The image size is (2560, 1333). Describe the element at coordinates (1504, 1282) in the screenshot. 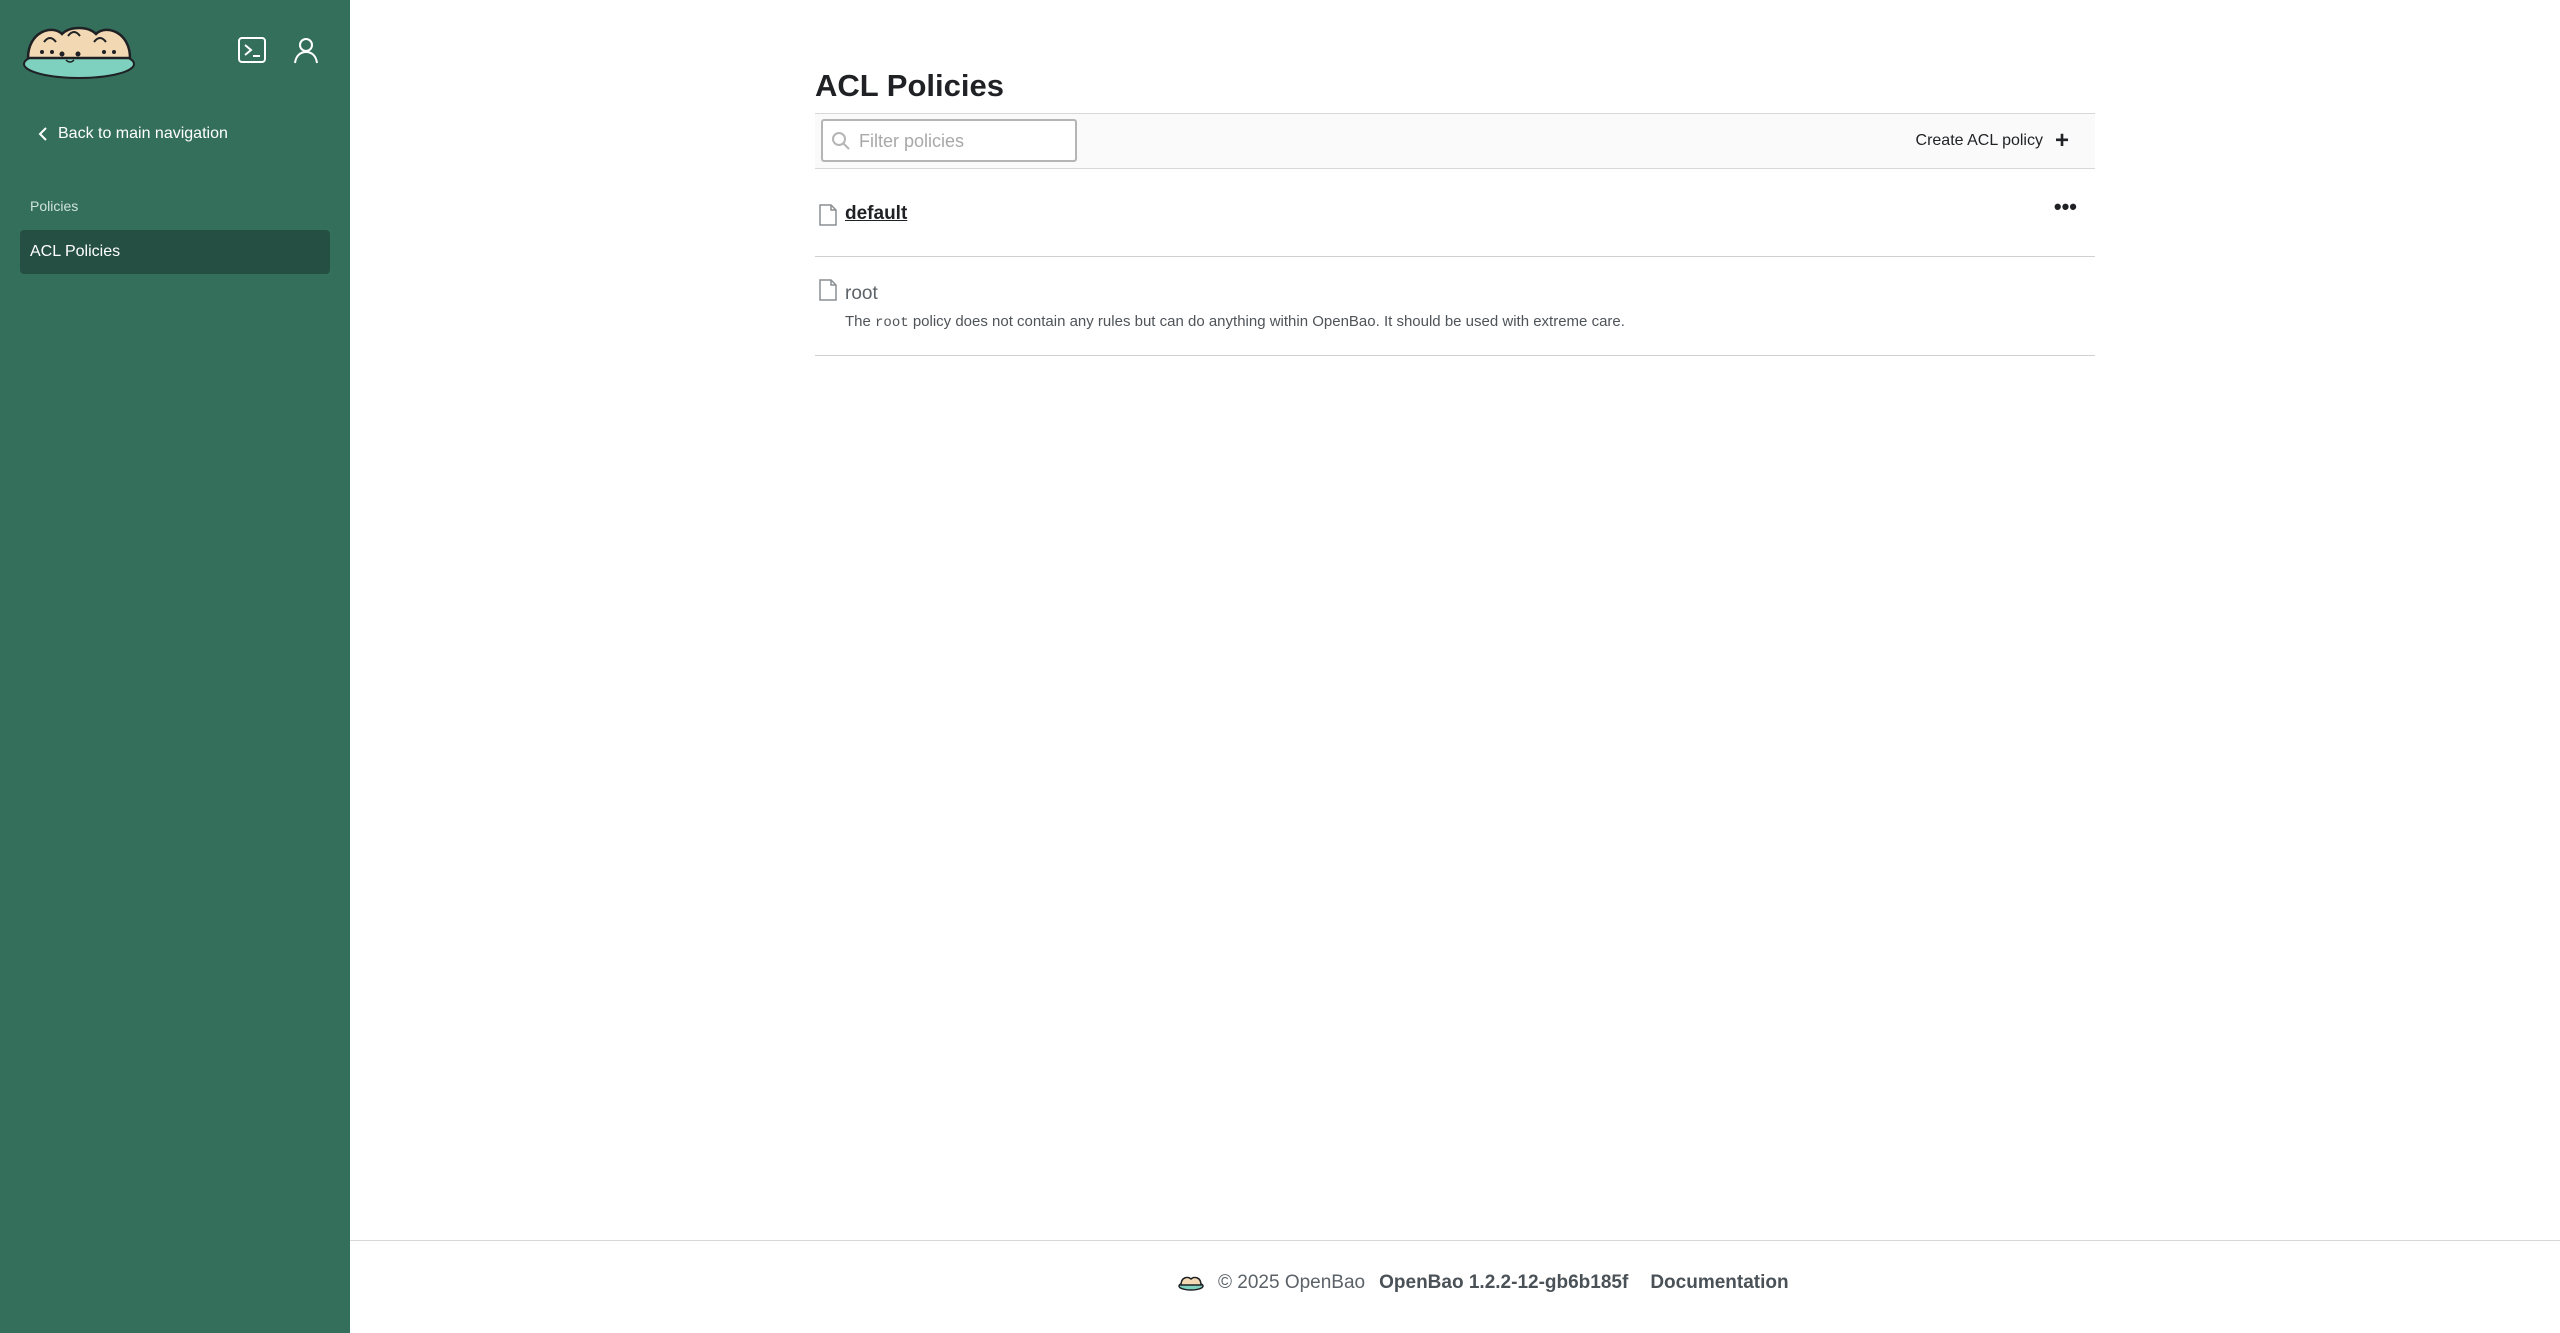

I see `version-text: OpenBao 1.2.2-12-gb6b185f` at that location.